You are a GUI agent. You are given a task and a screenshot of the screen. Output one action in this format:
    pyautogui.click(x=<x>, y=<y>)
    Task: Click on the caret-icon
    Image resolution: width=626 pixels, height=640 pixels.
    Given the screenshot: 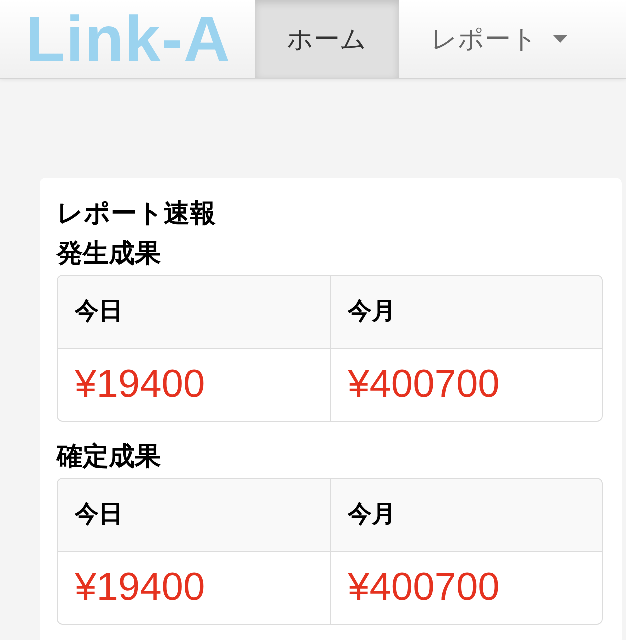 What is the action you would take?
    pyautogui.click(x=560, y=39)
    